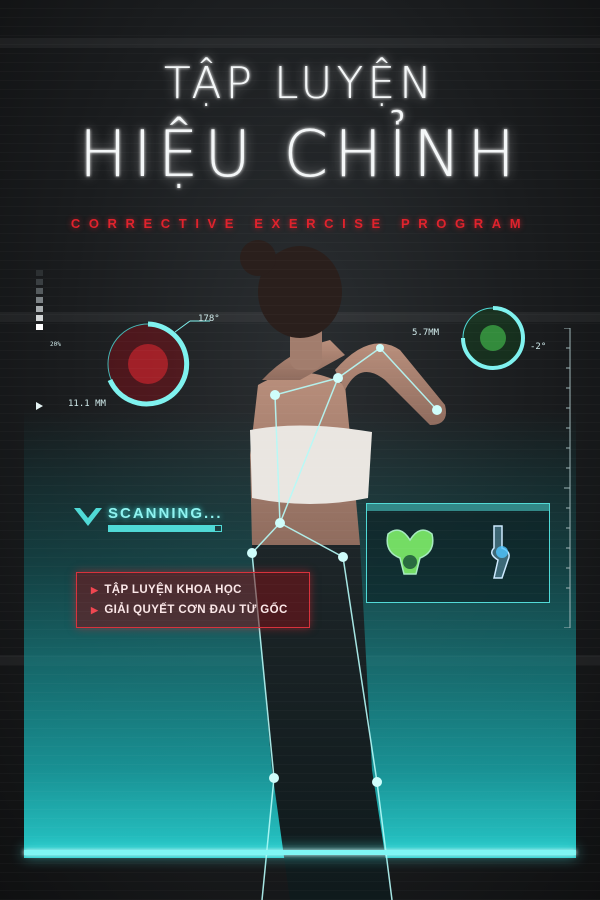  I want to click on right-joint-gauge, so click(493, 338).